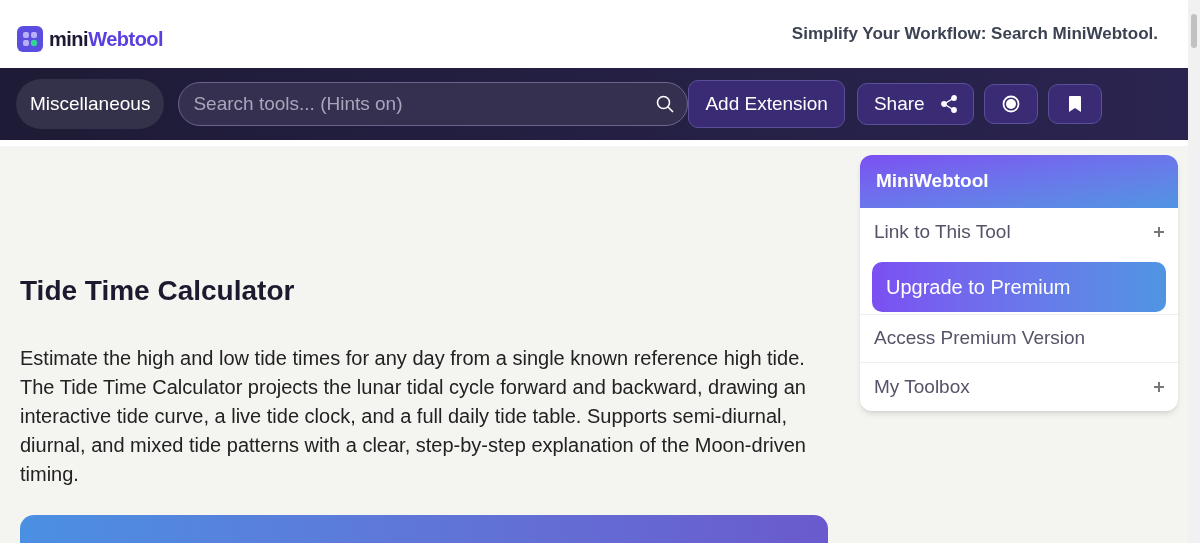 The height and width of the screenshot is (543, 1200). What do you see at coordinates (948, 104) in the screenshot?
I see `share-icon` at bounding box center [948, 104].